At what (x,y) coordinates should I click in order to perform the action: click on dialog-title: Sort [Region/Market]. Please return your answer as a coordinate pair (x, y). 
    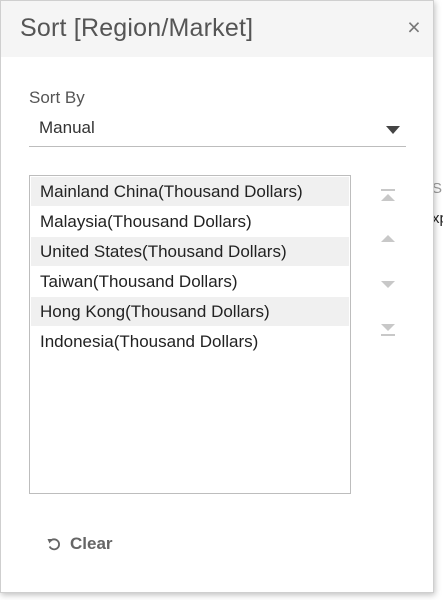
    Looking at the image, I should click on (137, 28).